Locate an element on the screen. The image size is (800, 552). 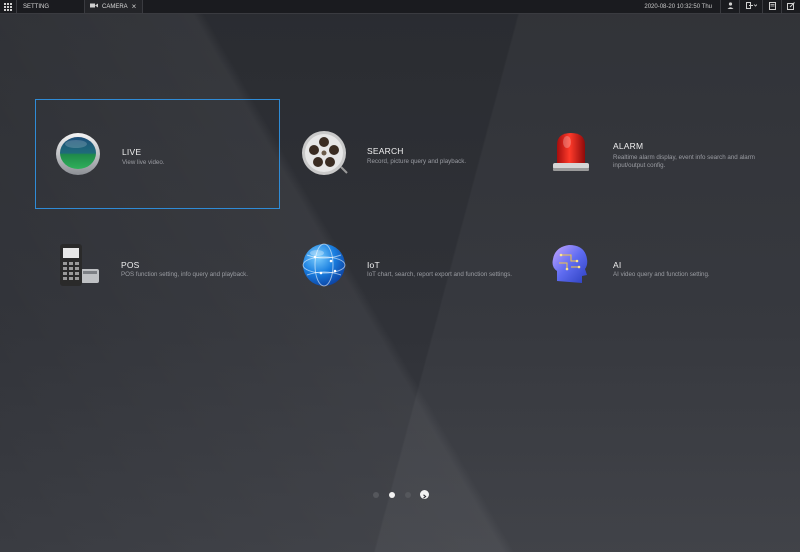
pos-terminal-icon is located at coordinates (79, 265).